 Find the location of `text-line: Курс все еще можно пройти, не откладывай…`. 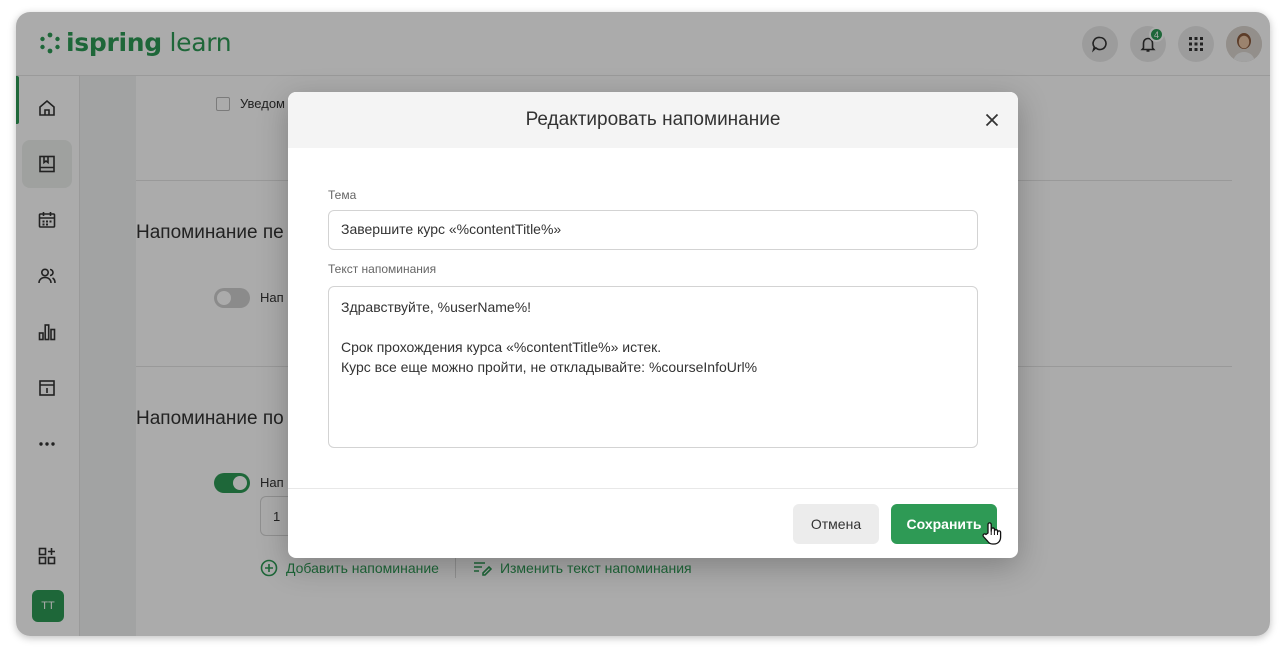

text-line: Курс все еще можно пройти, не откладывай… is located at coordinates (549, 367).